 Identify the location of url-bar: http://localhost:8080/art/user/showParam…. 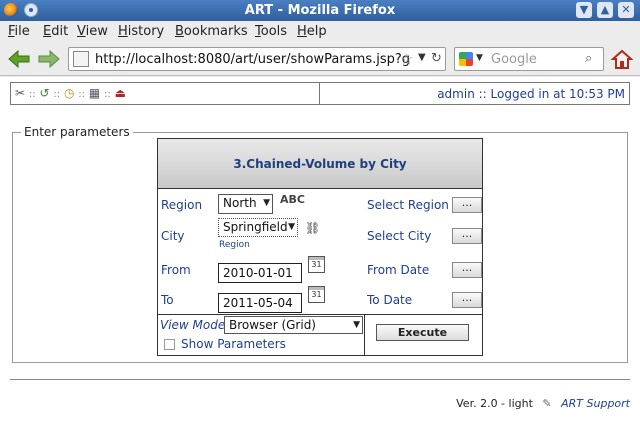
(257, 59).